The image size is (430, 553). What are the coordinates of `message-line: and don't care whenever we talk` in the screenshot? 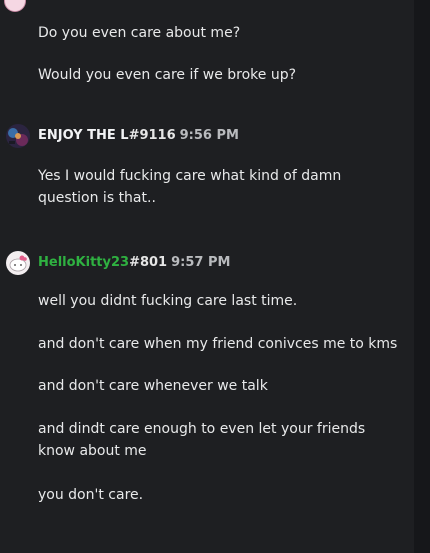 It's located at (153, 386).